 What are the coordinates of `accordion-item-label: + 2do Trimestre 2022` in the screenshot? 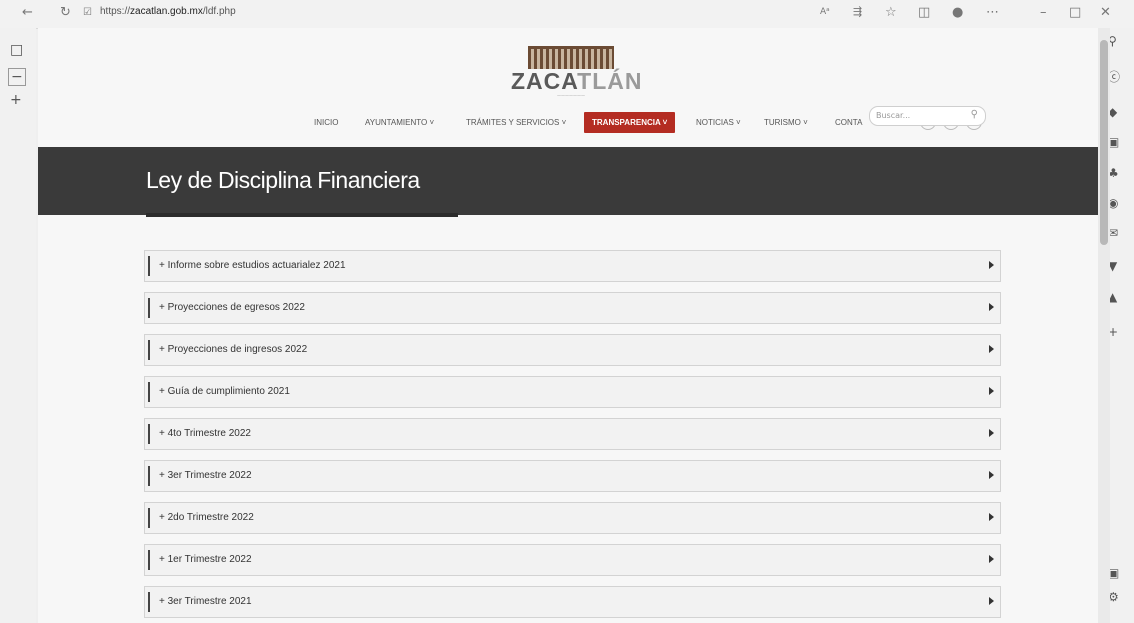 It's located at (206, 517).